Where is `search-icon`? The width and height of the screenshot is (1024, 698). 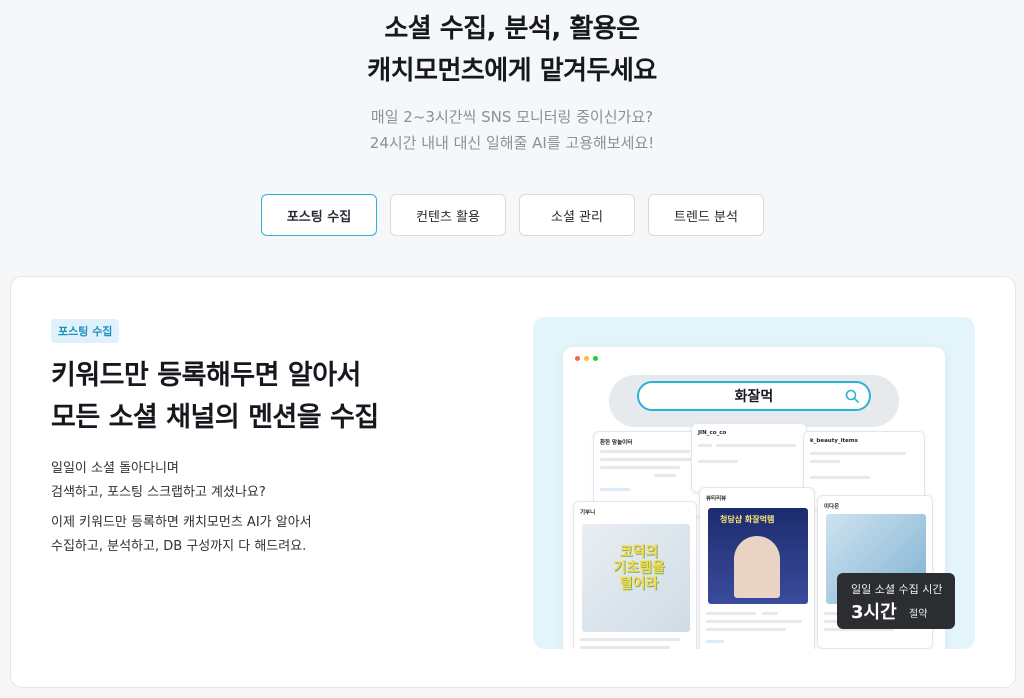 search-icon is located at coordinates (852, 396).